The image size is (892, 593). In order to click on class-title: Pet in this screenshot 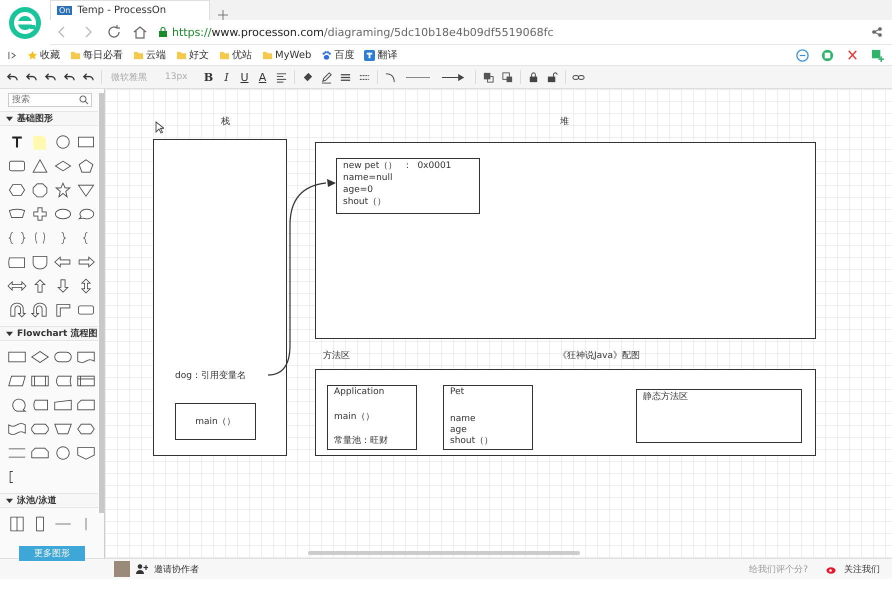, I will do `click(458, 392)`.